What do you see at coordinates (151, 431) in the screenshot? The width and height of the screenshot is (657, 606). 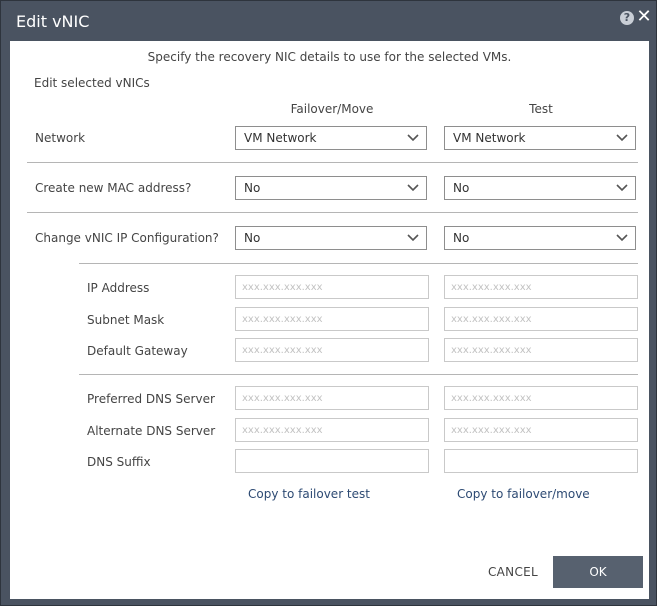 I see `alternate-dns-label: Alternate DNS Server` at bounding box center [151, 431].